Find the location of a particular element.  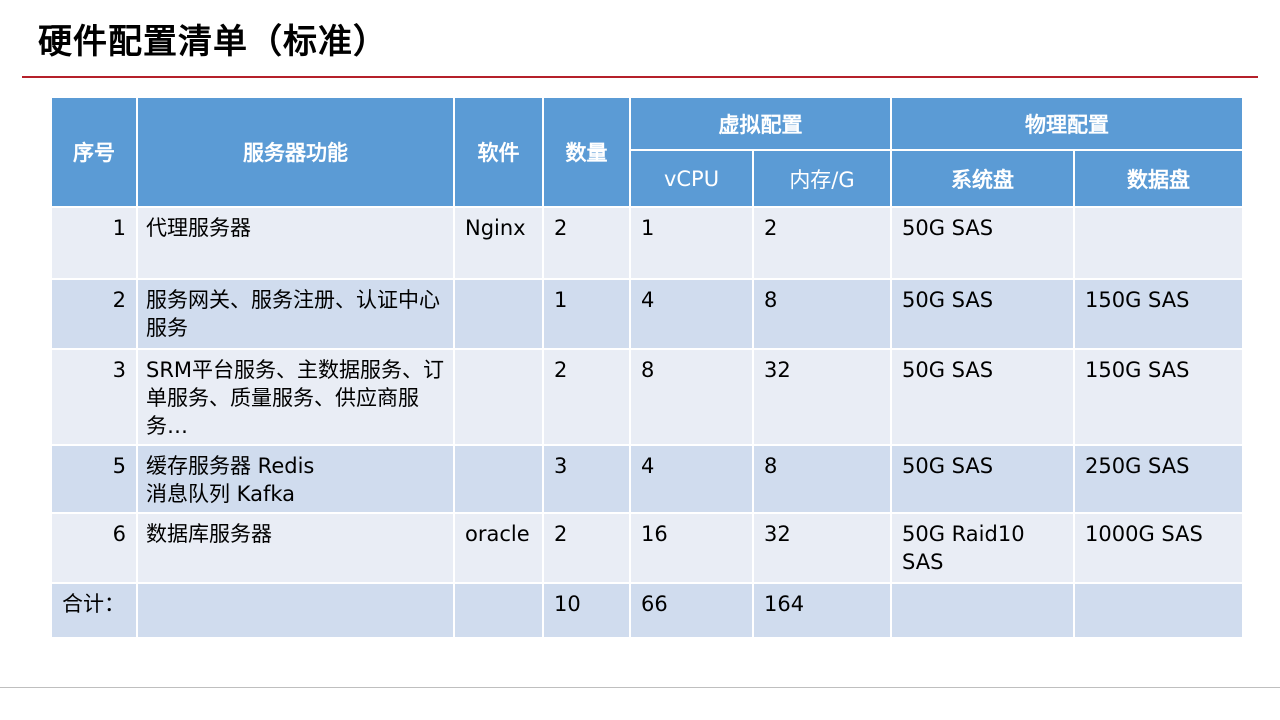

header-sysdisk: 系统盘 is located at coordinates (982, 178).